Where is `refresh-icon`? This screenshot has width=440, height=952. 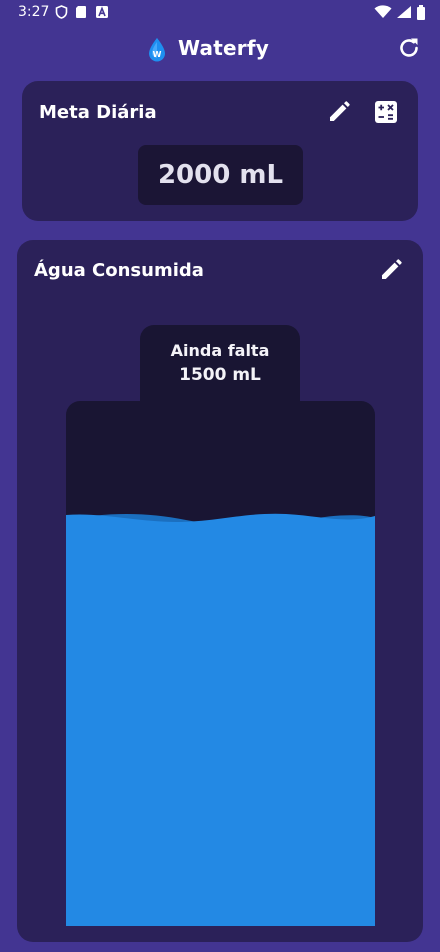 refresh-icon is located at coordinates (409, 50).